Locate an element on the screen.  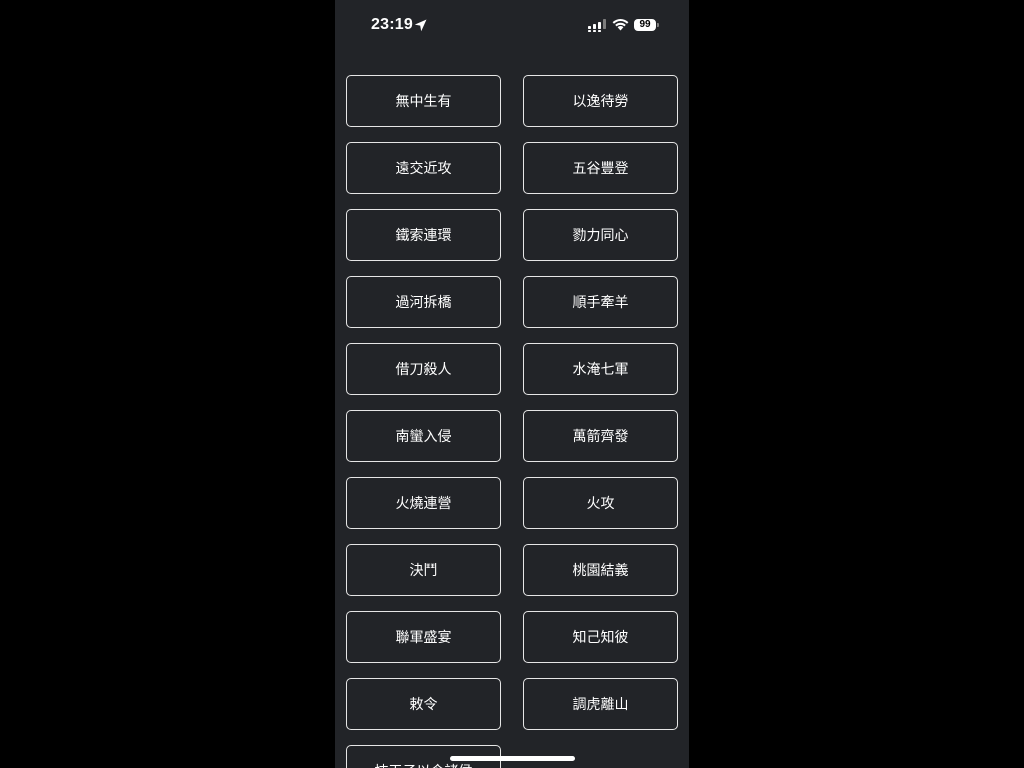
card-button-16: 桃園結義 is located at coordinates (600, 570).